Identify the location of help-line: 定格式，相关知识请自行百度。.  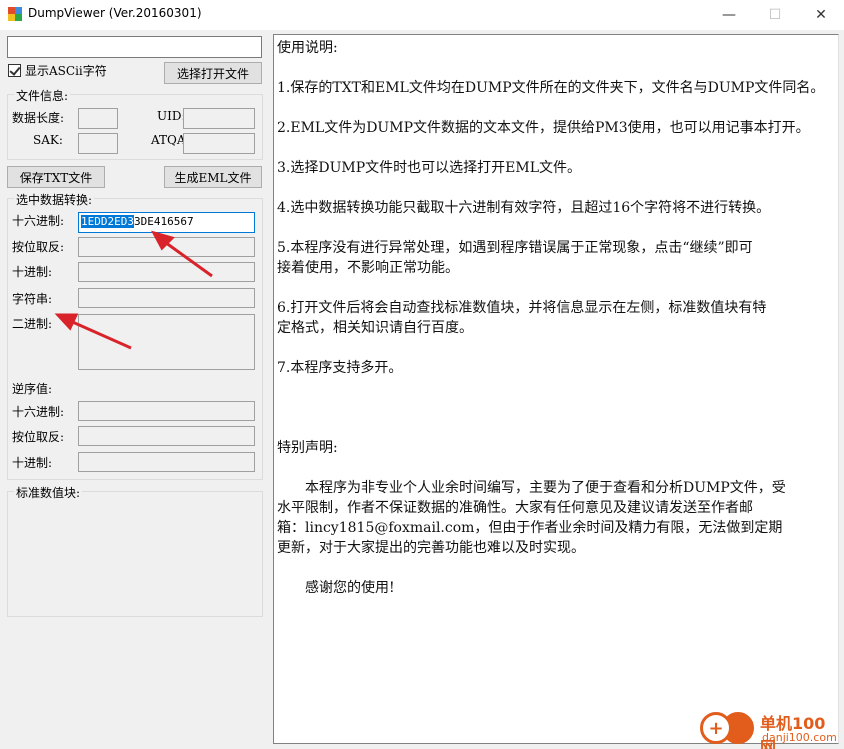
(375, 328).